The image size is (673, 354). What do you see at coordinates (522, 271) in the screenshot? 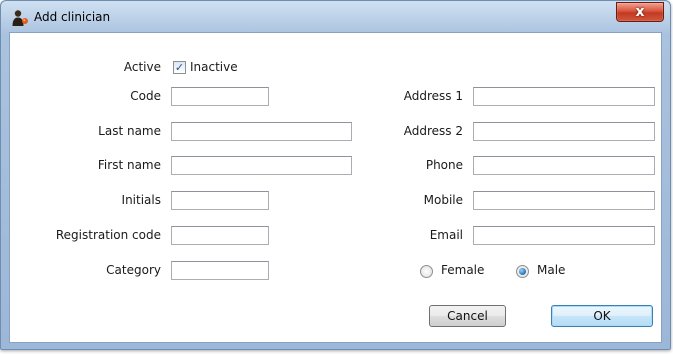
I see `male-radio` at bounding box center [522, 271].